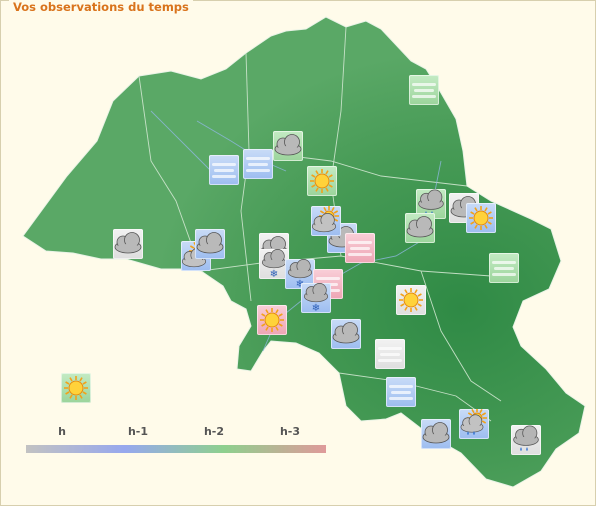 The width and height of the screenshot is (596, 506). Describe the element at coordinates (176, 449) in the screenshot. I see `legend-color-bar` at that location.